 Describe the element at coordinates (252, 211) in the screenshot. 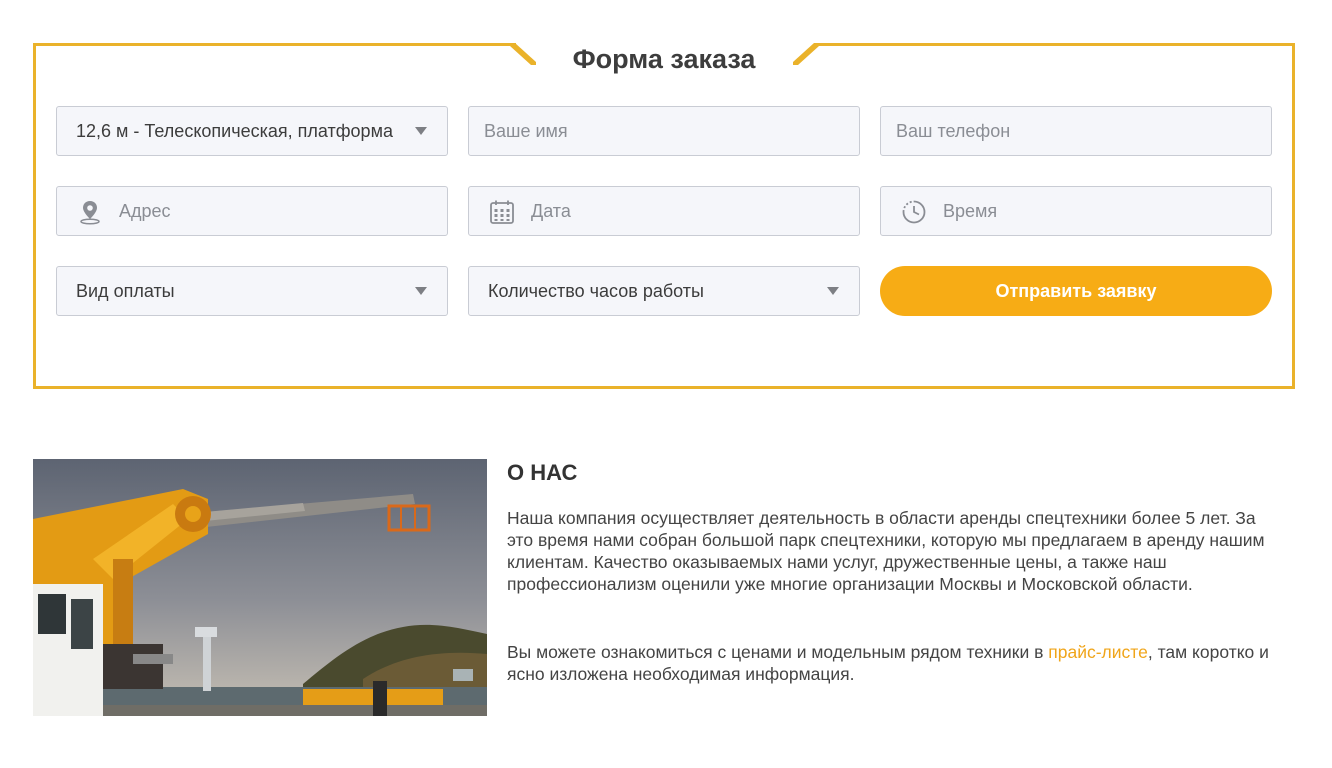

I see `address-input: Адрес` at that location.